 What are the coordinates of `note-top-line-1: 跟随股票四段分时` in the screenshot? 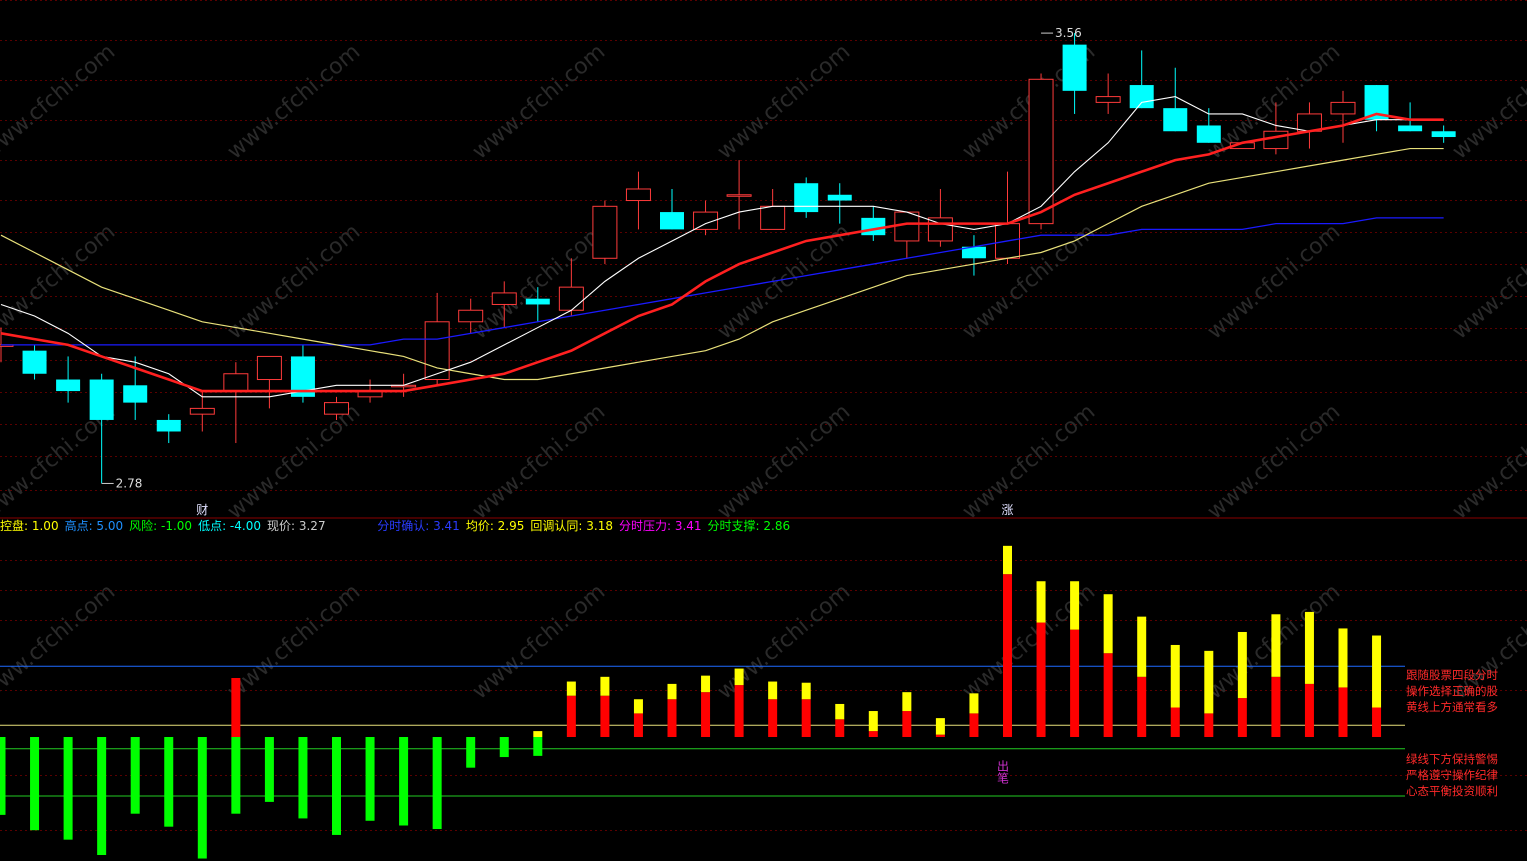 It's located at (1452, 675).